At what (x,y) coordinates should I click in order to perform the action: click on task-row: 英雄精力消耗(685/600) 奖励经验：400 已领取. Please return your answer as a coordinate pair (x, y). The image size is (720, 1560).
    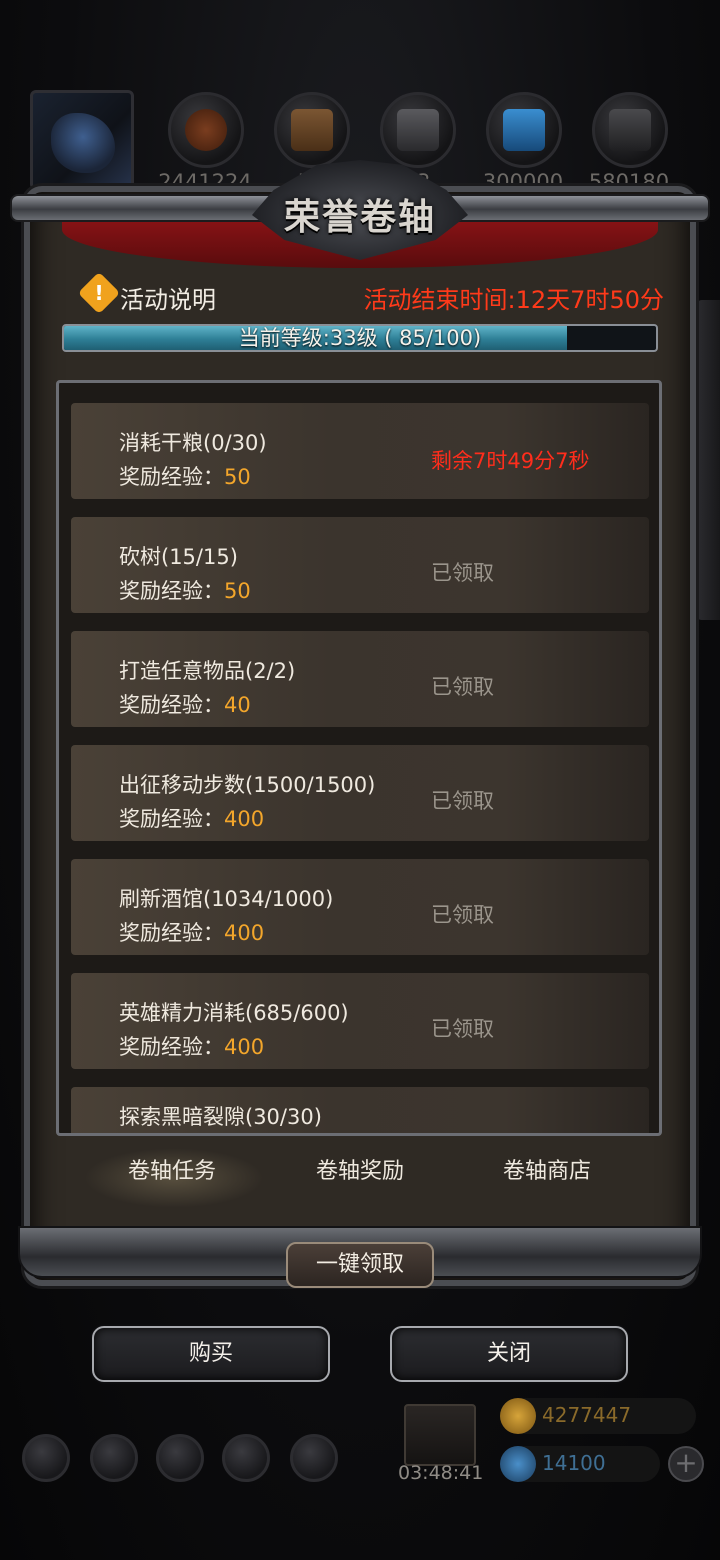
    Looking at the image, I should click on (360, 1021).